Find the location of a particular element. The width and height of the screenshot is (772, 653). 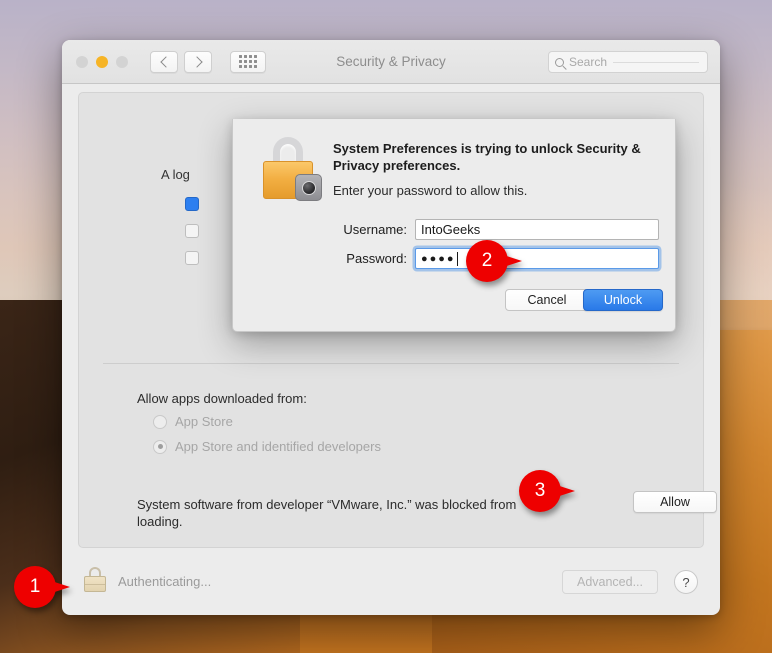

cancel-button: Cancel is located at coordinates (547, 300).